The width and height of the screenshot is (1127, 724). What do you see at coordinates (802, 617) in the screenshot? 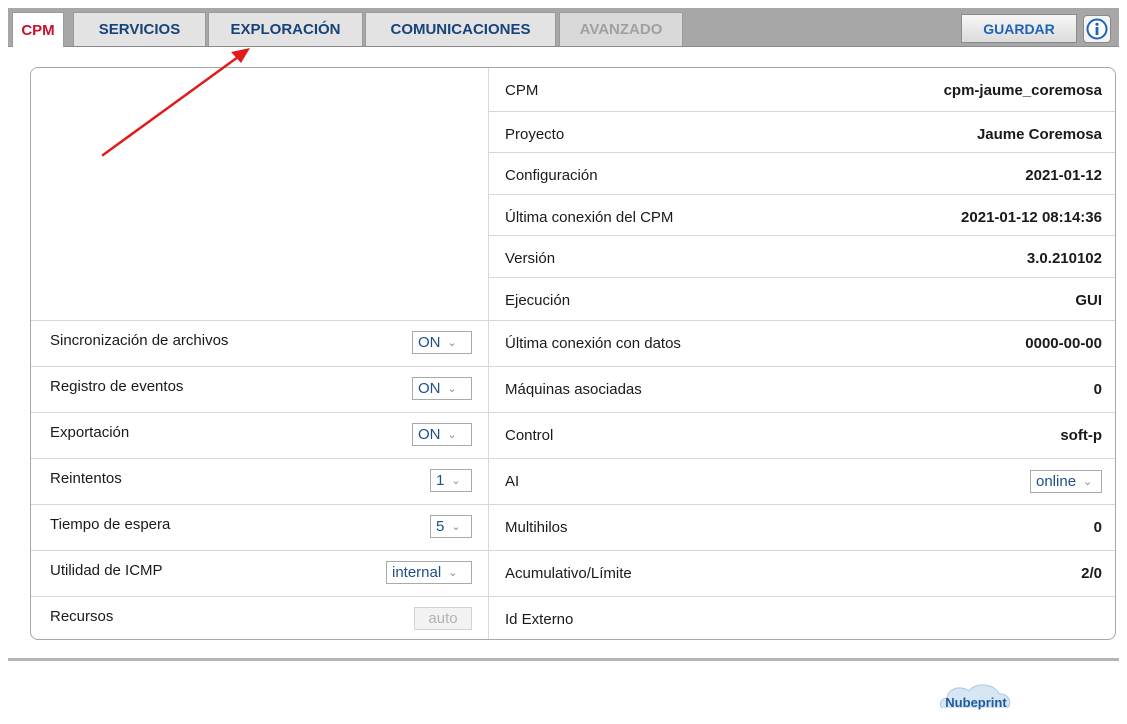
I see `info-row-id-externo: Id Externo` at bounding box center [802, 617].